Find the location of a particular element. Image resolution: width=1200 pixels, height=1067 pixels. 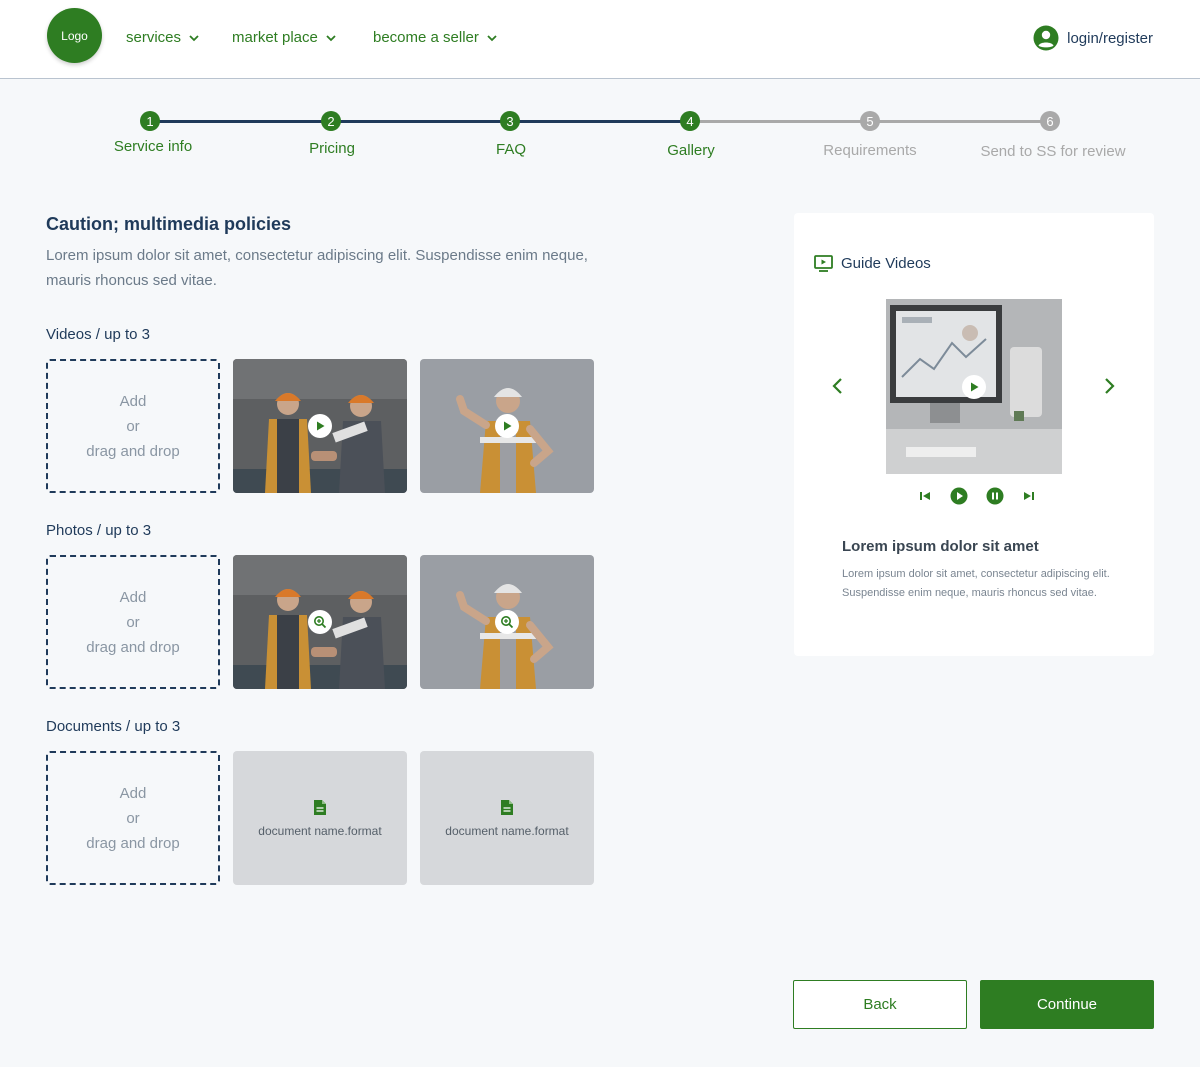

step-4-marker: 4 is located at coordinates (690, 121).